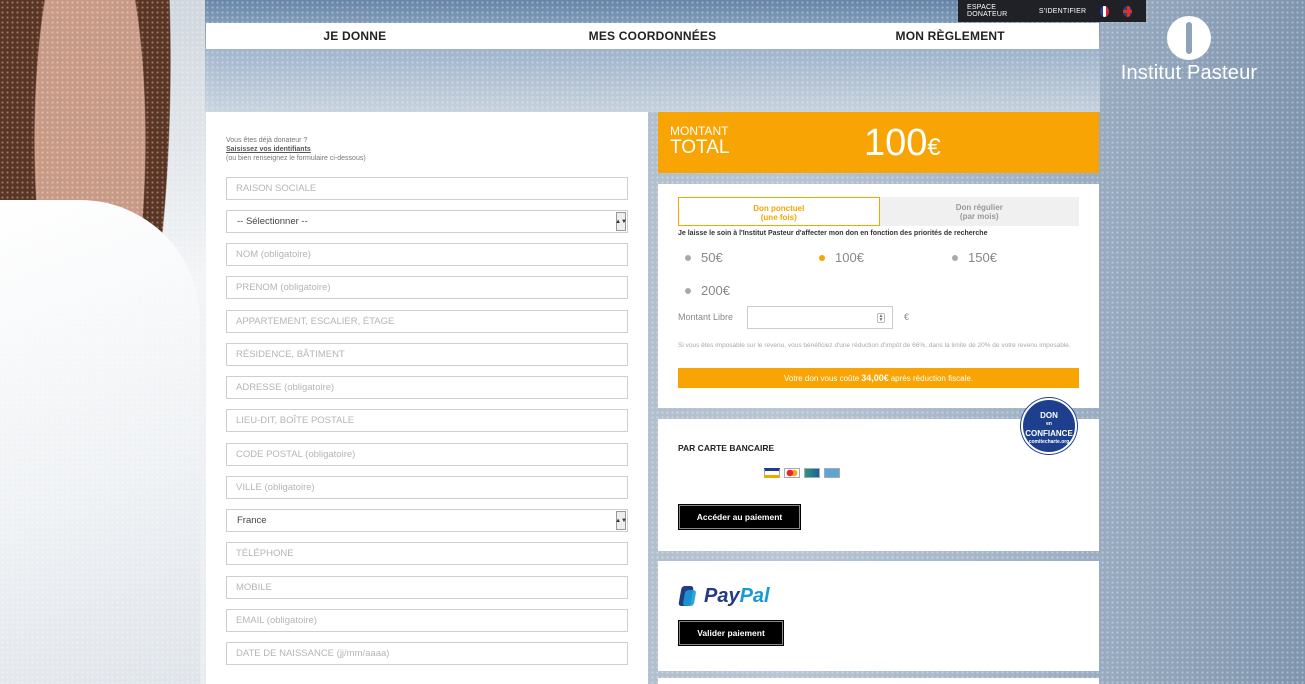 Image resolution: width=1305 pixels, height=684 pixels. I want to click on total-label-total: TOTAL, so click(700, 147).